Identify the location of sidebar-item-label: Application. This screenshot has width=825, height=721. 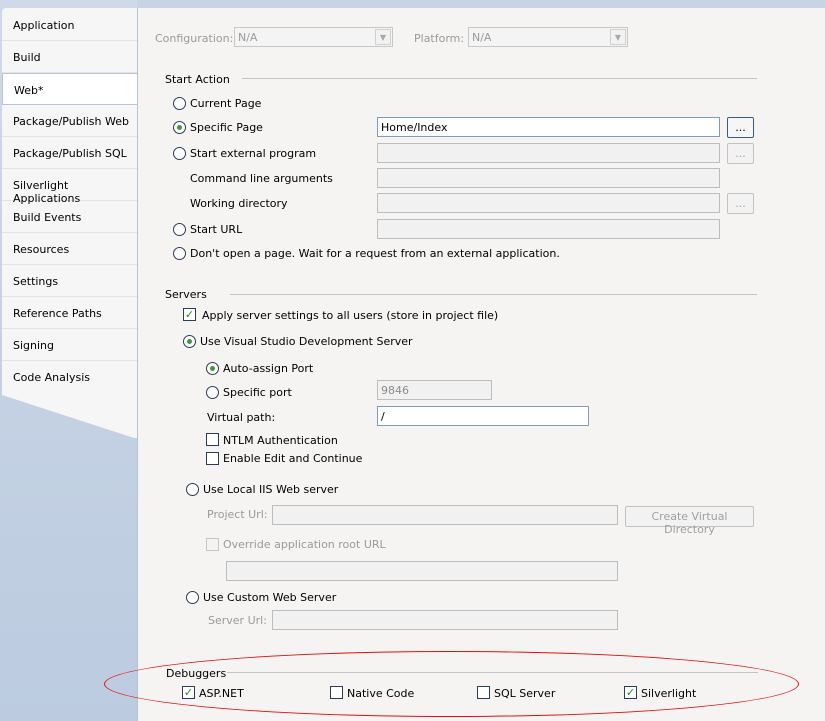
(44, 25).